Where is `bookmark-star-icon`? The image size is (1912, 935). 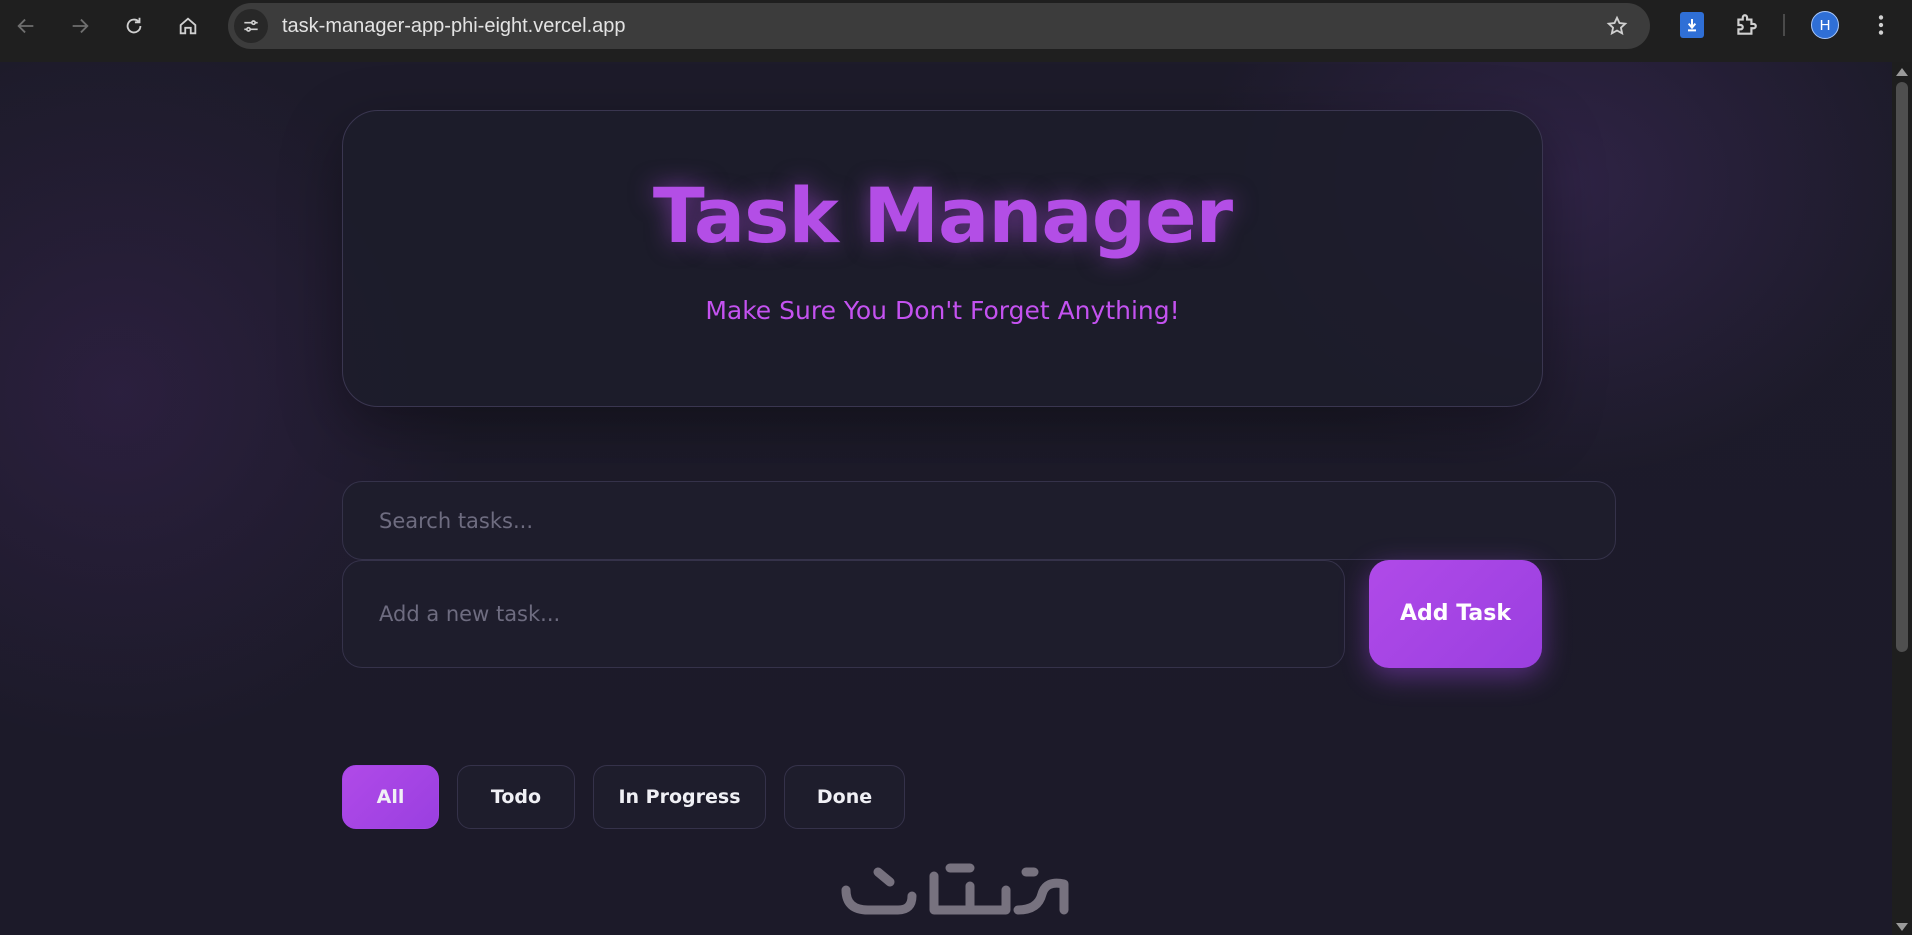 bookmark-star-icon is located at coordinates (1617, 26).